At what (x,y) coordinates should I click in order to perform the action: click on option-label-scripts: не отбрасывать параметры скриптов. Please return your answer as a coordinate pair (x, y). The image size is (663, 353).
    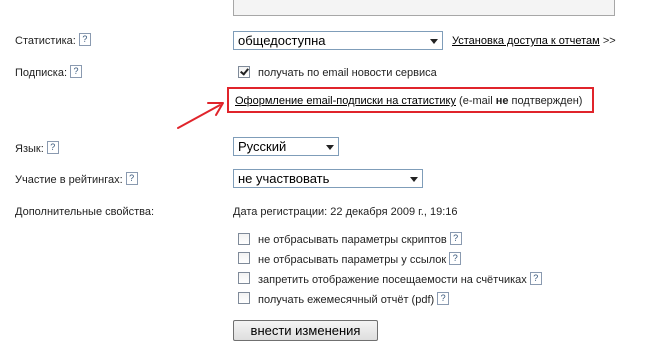
    Looking at the image, I should click on (360, 239).